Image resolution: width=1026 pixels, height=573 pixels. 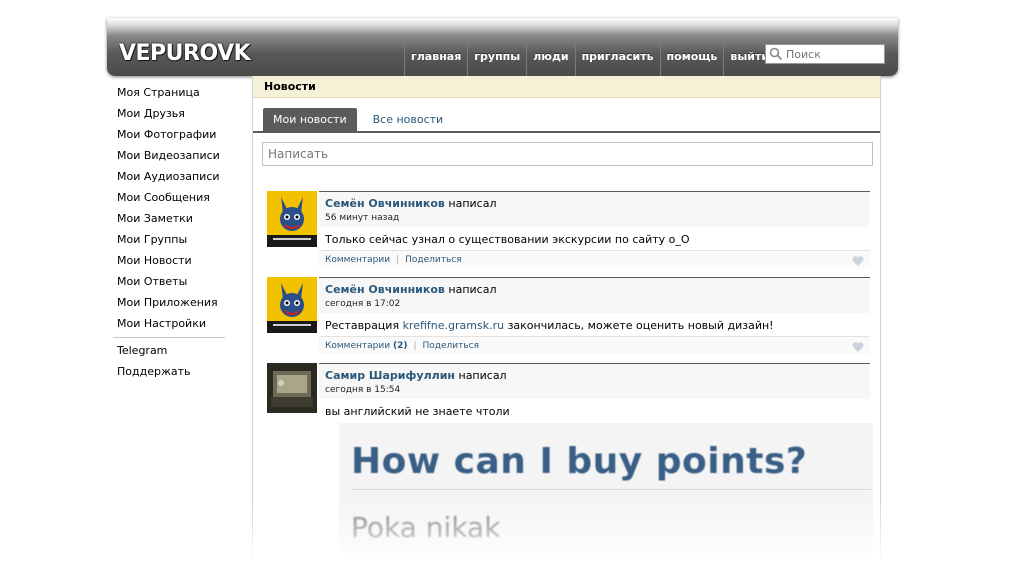 I want to click on post-text-before: Реставрация, so click(x=364, y=325).